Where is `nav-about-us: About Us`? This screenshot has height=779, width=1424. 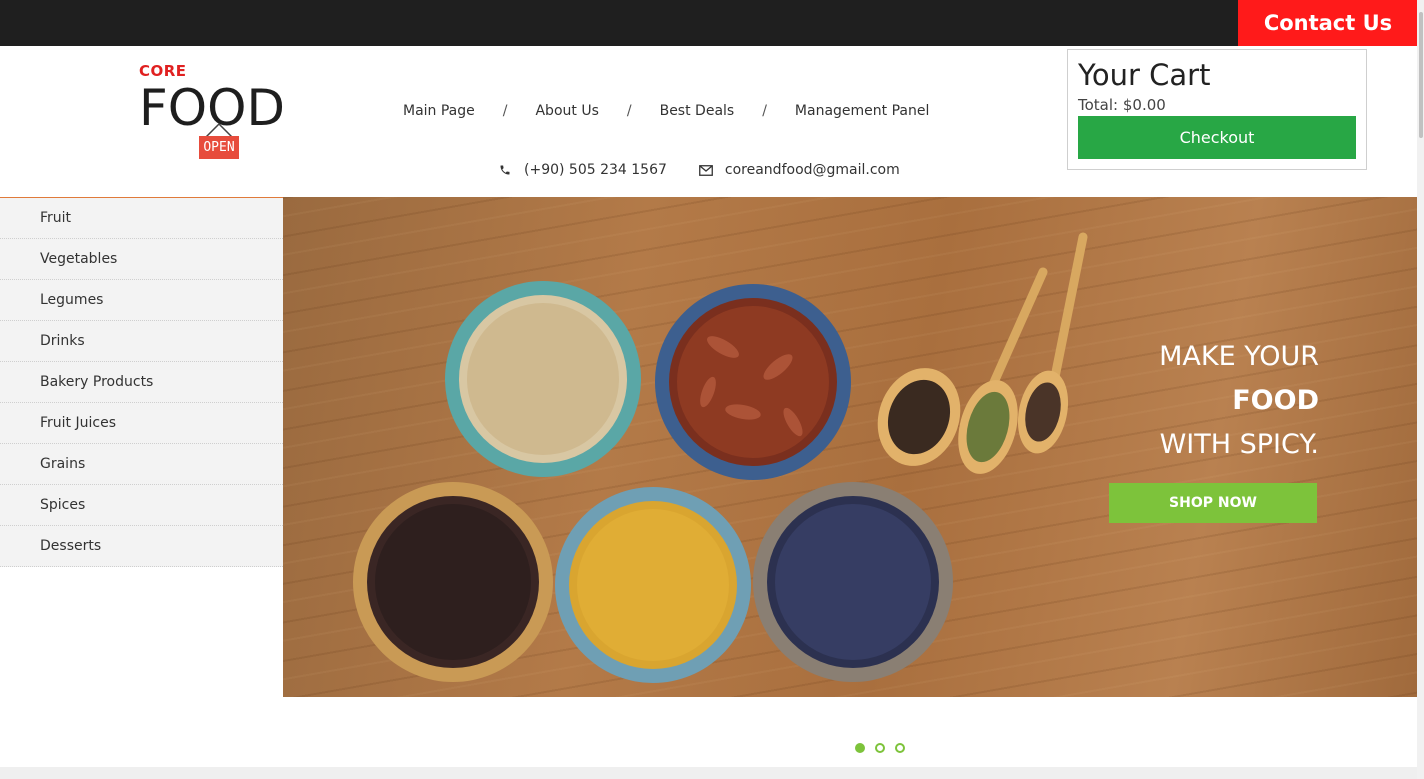
nav-about-us: About Us is located at coordinates (566, 111).